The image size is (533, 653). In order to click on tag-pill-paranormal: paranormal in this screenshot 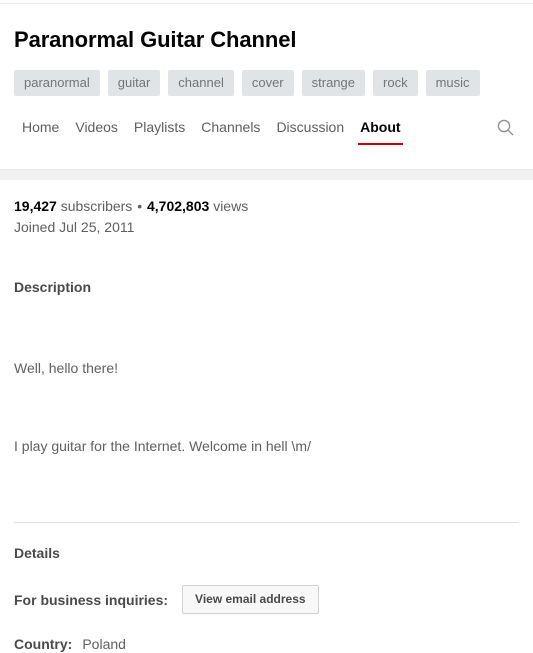, I will do `click(57, 83)`.